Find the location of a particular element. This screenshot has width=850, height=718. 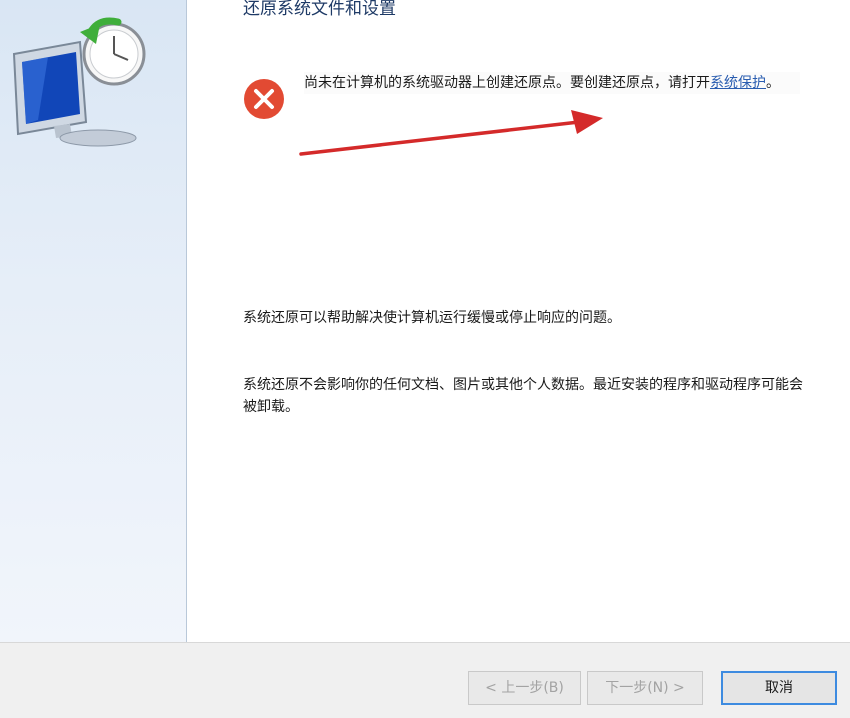

description-paragraph-1: 系统还原可以帮助解决使计算机运行缓慢或停止响应的问题。 is located at coordinates (432, 318).